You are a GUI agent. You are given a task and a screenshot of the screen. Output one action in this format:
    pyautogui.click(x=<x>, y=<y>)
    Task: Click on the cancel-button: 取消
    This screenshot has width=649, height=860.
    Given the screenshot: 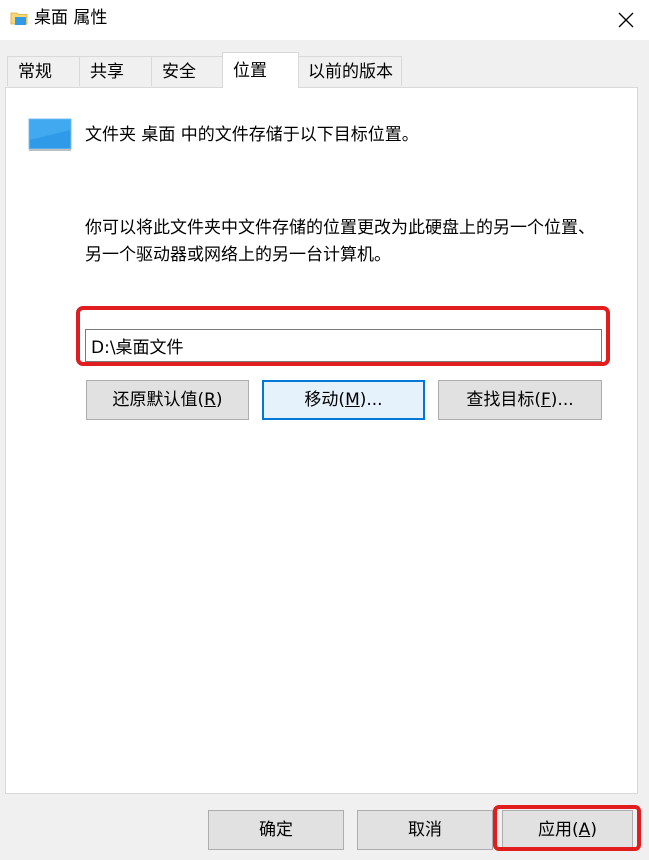 What is the action you would take?
    pyautogui.click(x=425, y=830)
    